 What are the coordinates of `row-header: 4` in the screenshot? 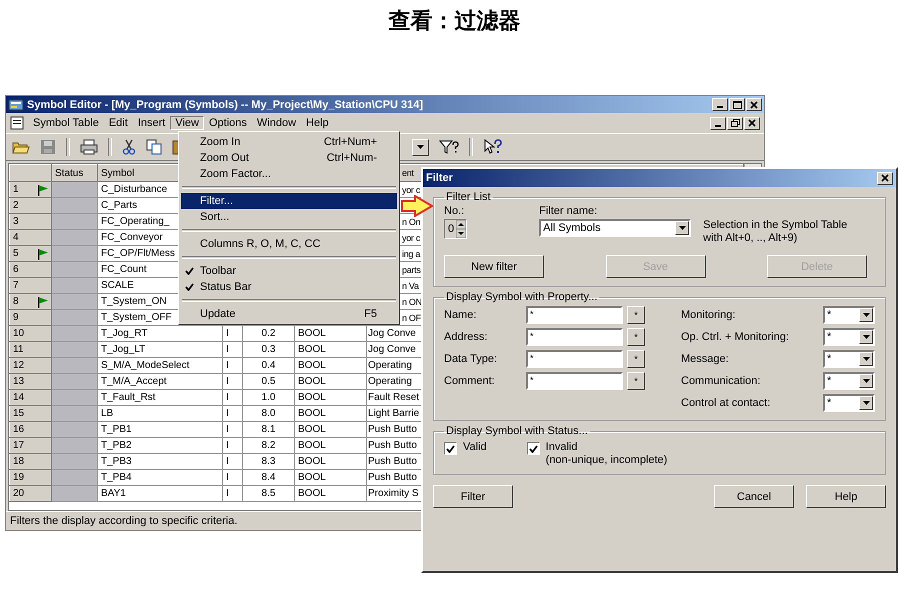 It's located at (31, 238).